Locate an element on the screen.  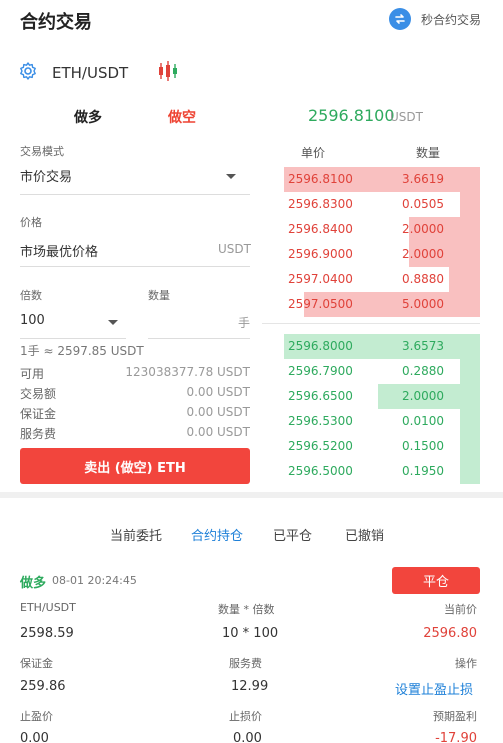
mode-select: 市价交易 is located at coordinates (135, 178).